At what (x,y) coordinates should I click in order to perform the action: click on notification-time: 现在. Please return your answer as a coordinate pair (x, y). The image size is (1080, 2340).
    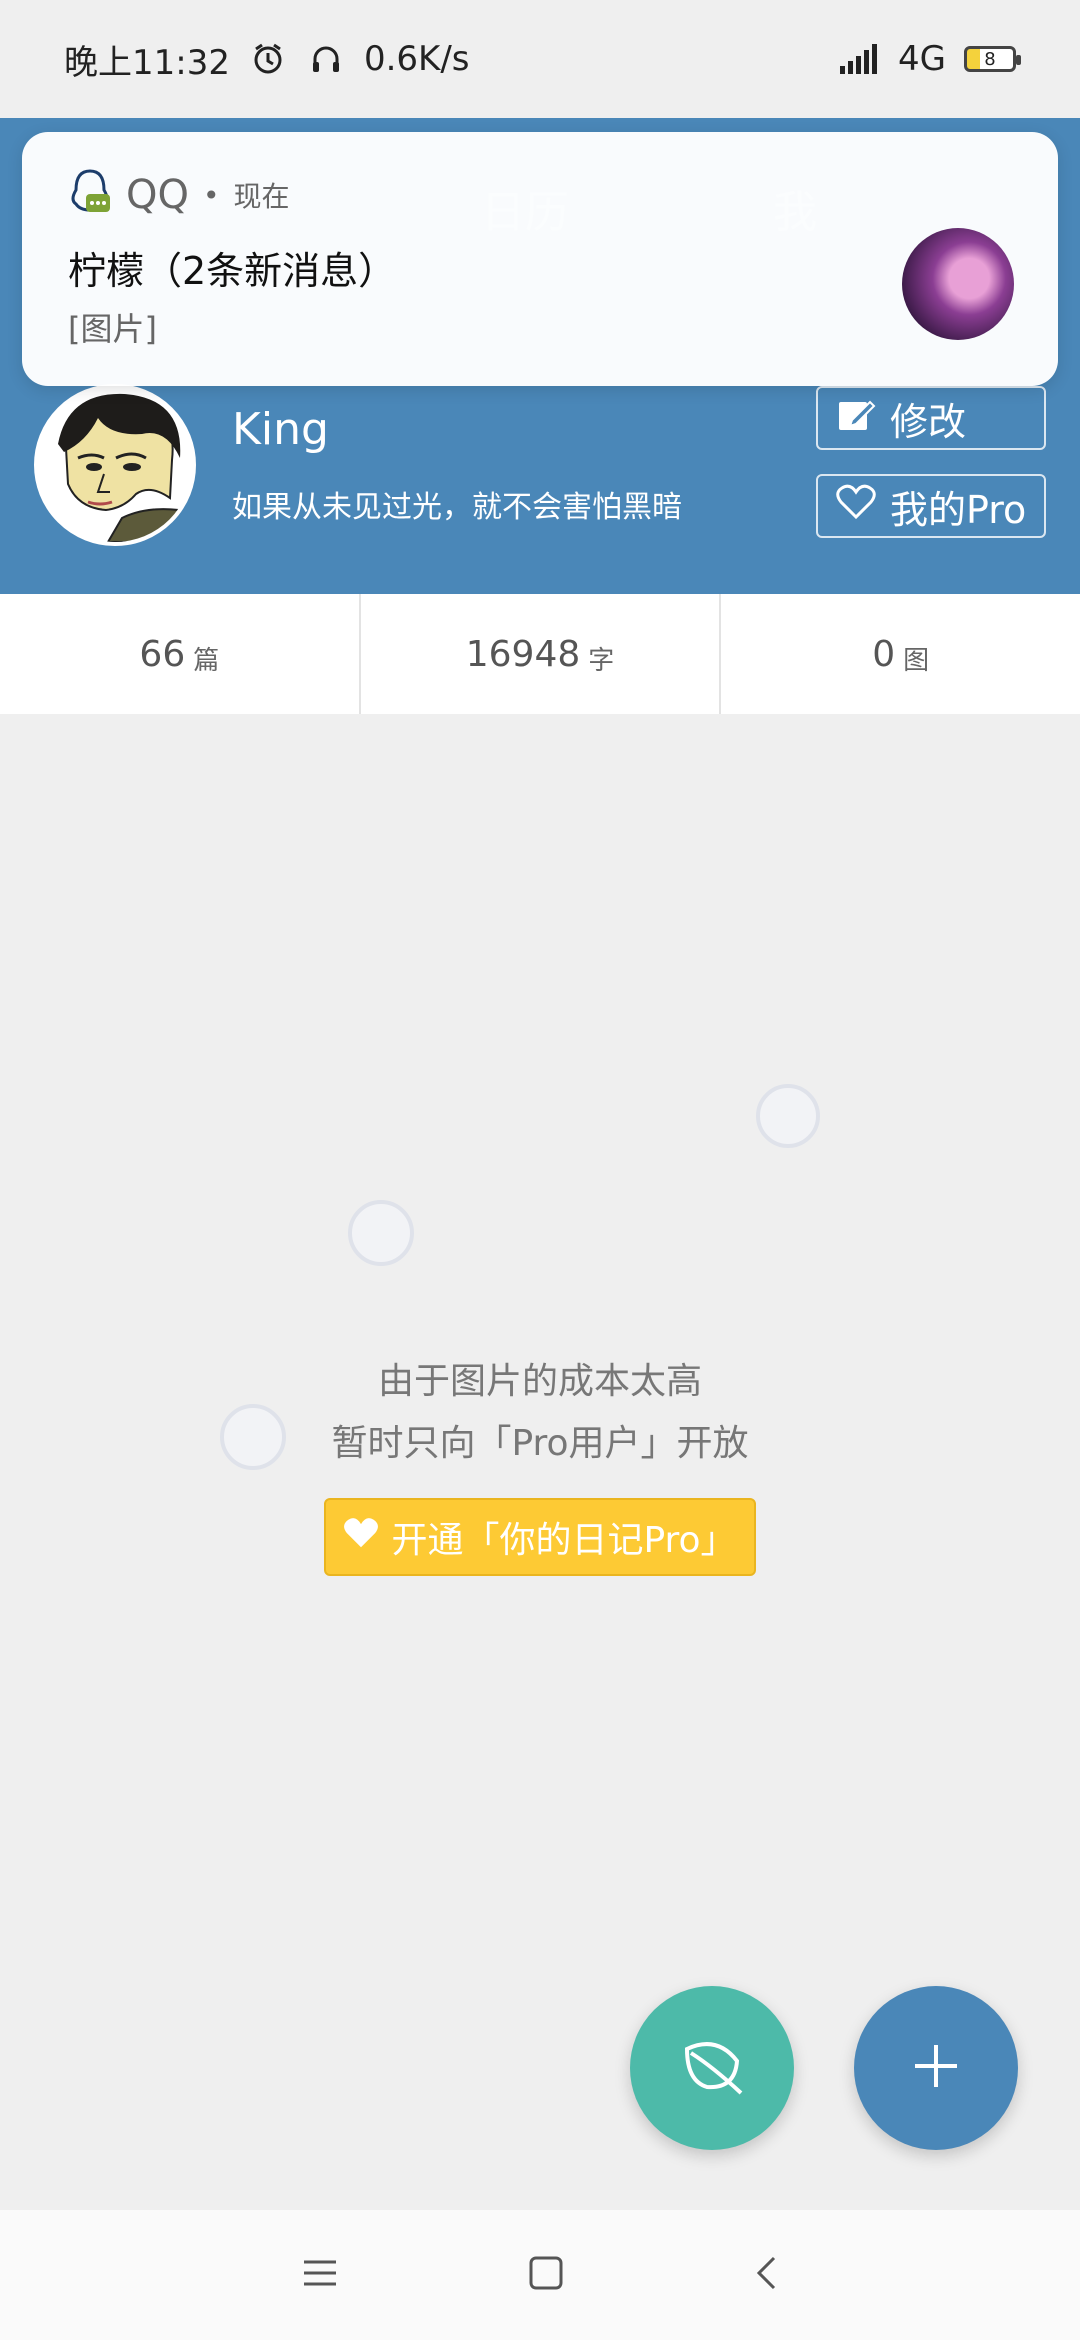
    Looking at the image, I should click on (261, 196).